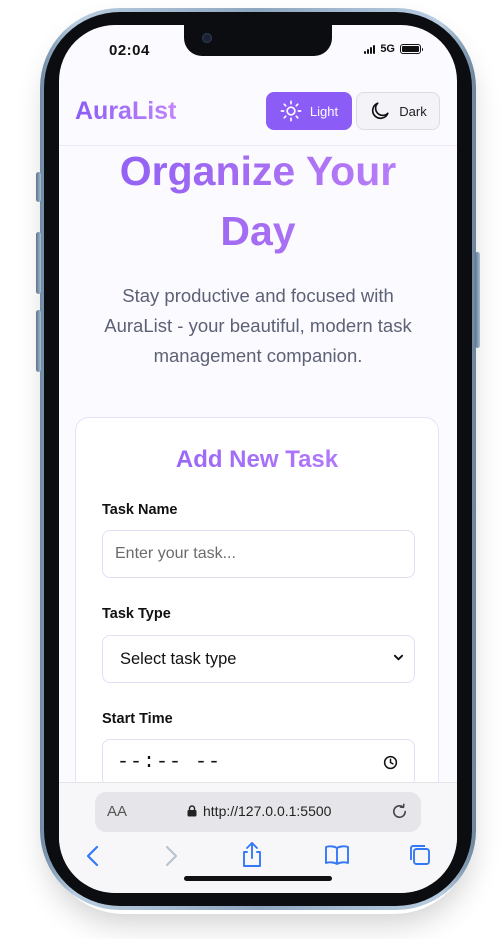 The width and height of the screenshot is (501, 939). I want to click on hero-title-line1: Organize Your, so click(258, 171).